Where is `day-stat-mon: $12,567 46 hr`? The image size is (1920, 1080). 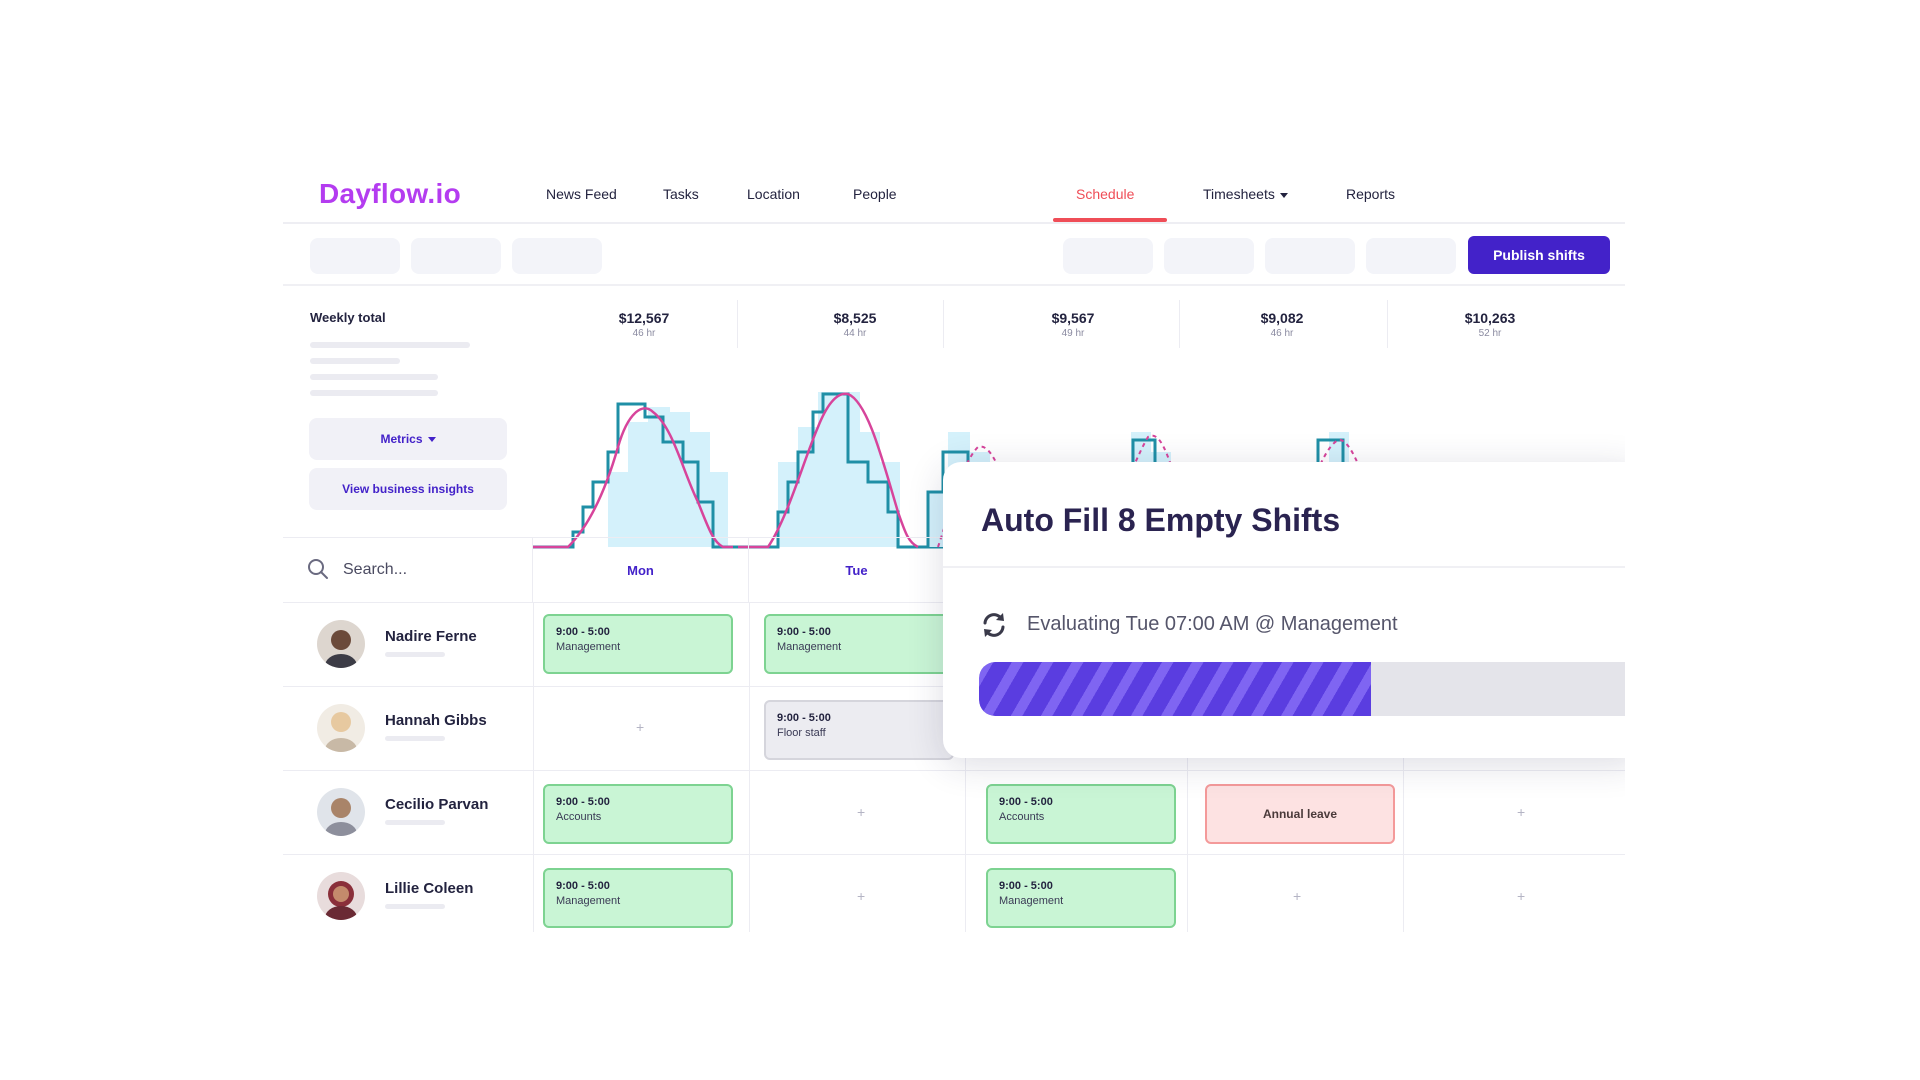
day-stat-mon: $12,567 46 hr is located at coordinates (644, 324).